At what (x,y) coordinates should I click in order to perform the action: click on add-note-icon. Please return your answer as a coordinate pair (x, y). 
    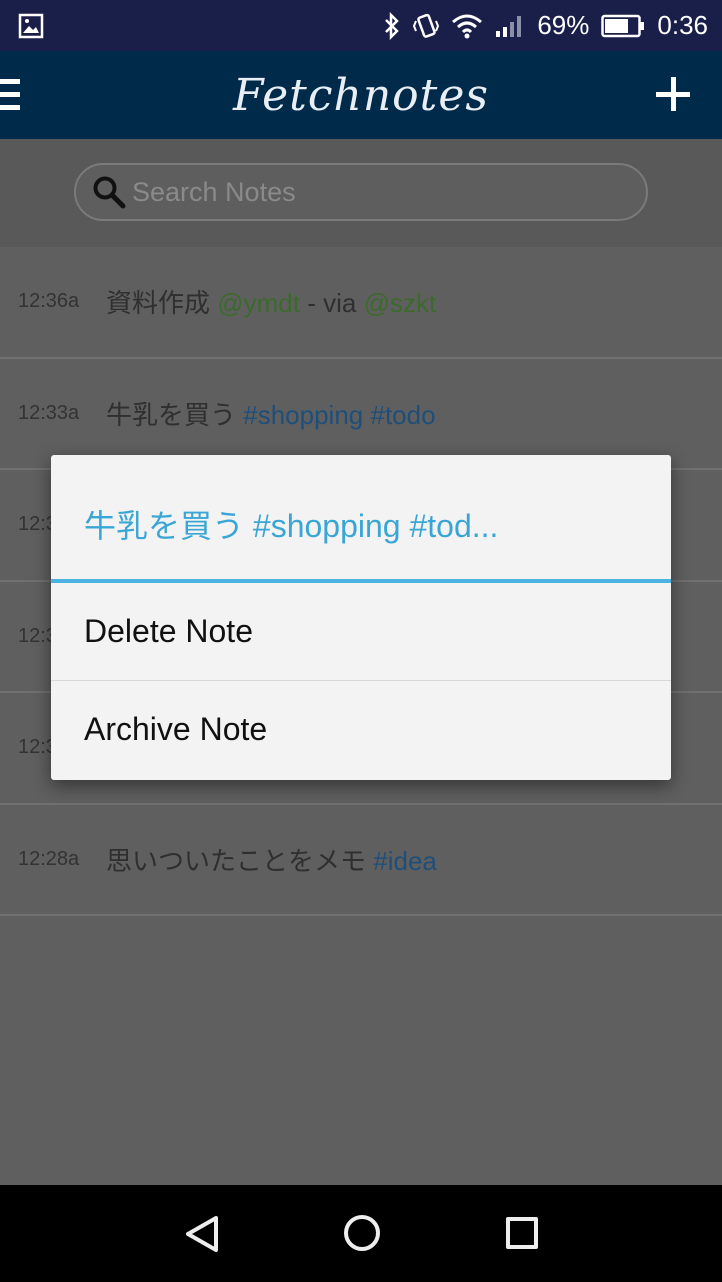
    Looking at the image, I should click on (673, 94).